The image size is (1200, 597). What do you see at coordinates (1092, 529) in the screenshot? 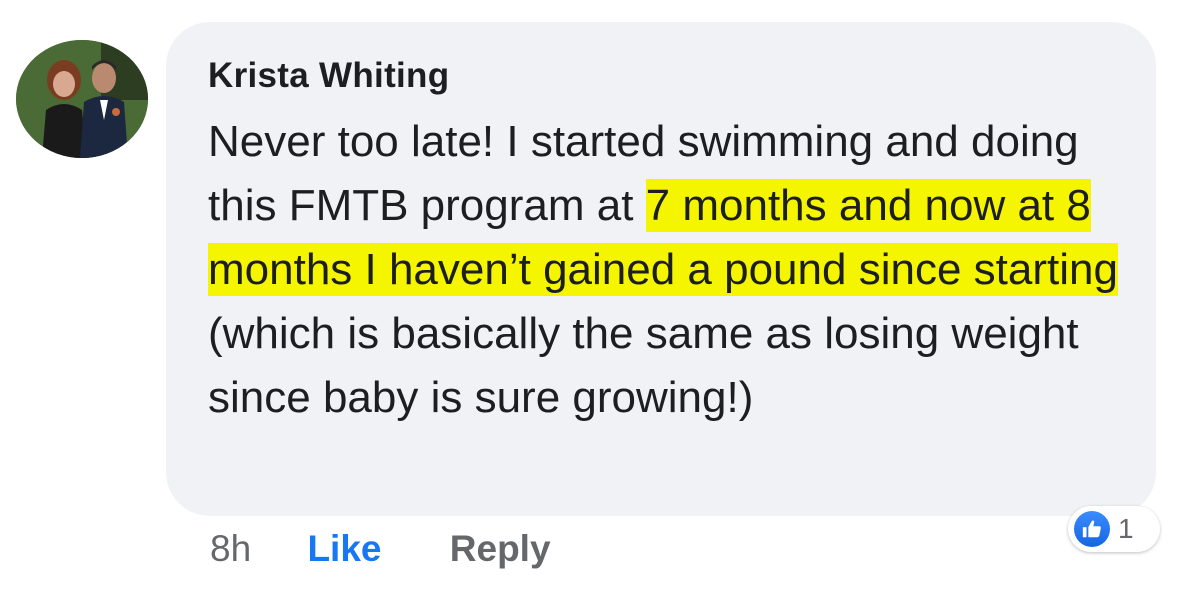
I see `thumbs-up-icon` at bounding box center [1092, 529].